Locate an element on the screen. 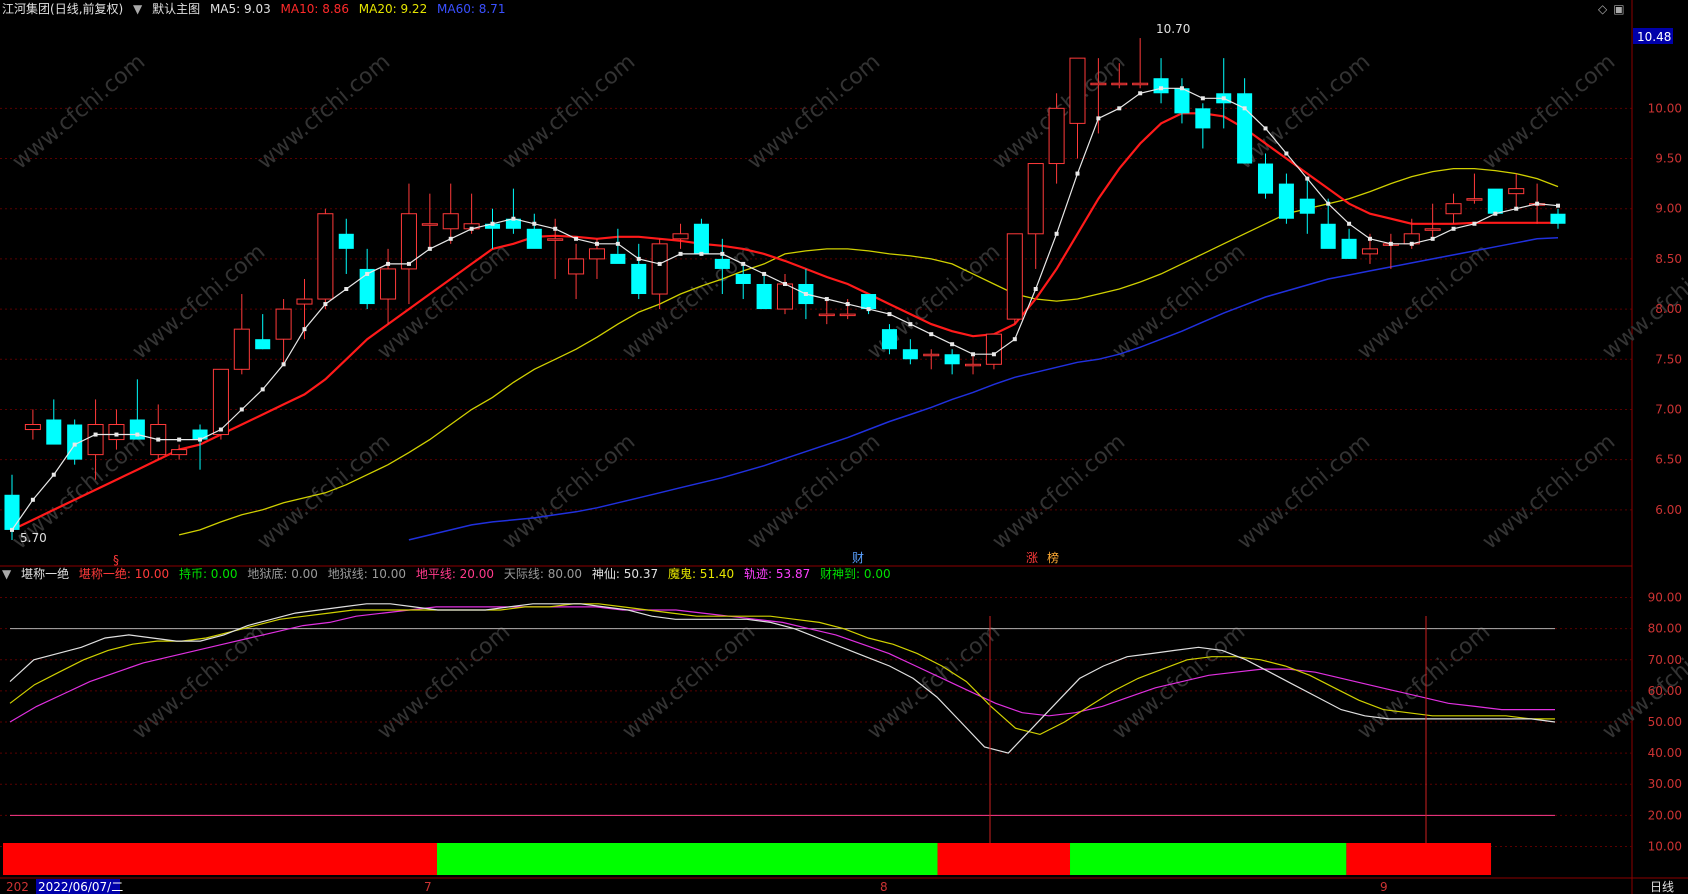 Image resolution: width=1688 pixels, height=894 pixels. indicator-name: 堪称一绝 is located at coordinates (45, 574).